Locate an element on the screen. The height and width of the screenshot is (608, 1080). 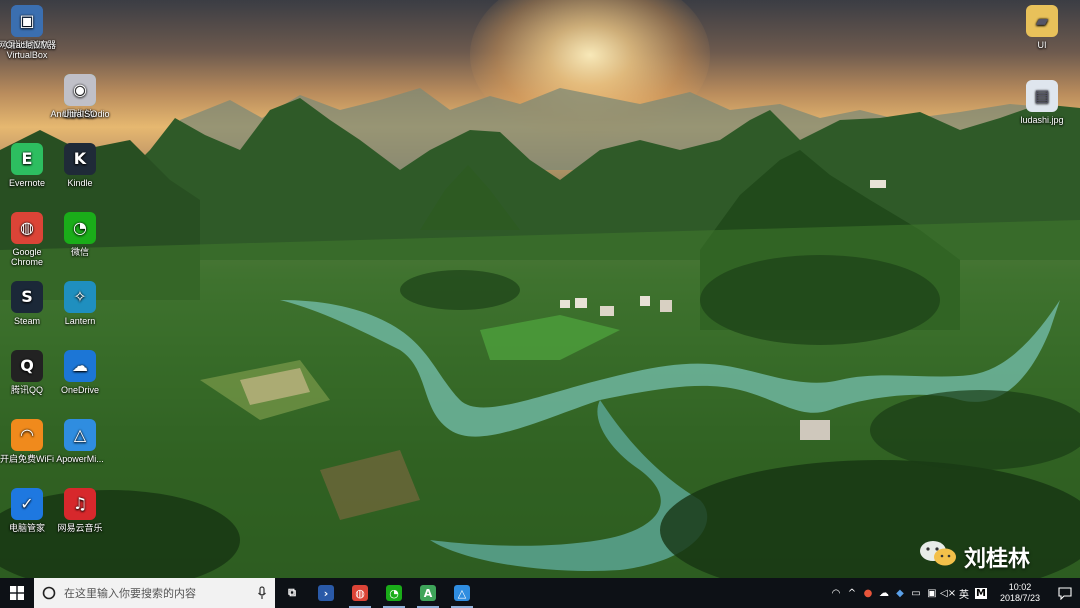
taskbar-app-task-view: ⧉ is located at coordinates (292, 593).